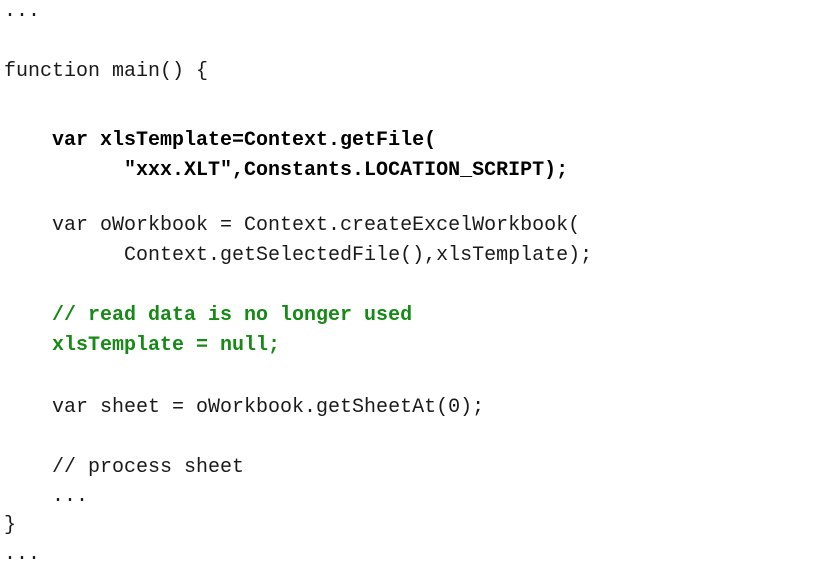 Image resolution: width=821 pixels, height=569 pixels. I want to click on code-line-xlstemplate-null: xlsTemplate = null;, so click(142, 345).